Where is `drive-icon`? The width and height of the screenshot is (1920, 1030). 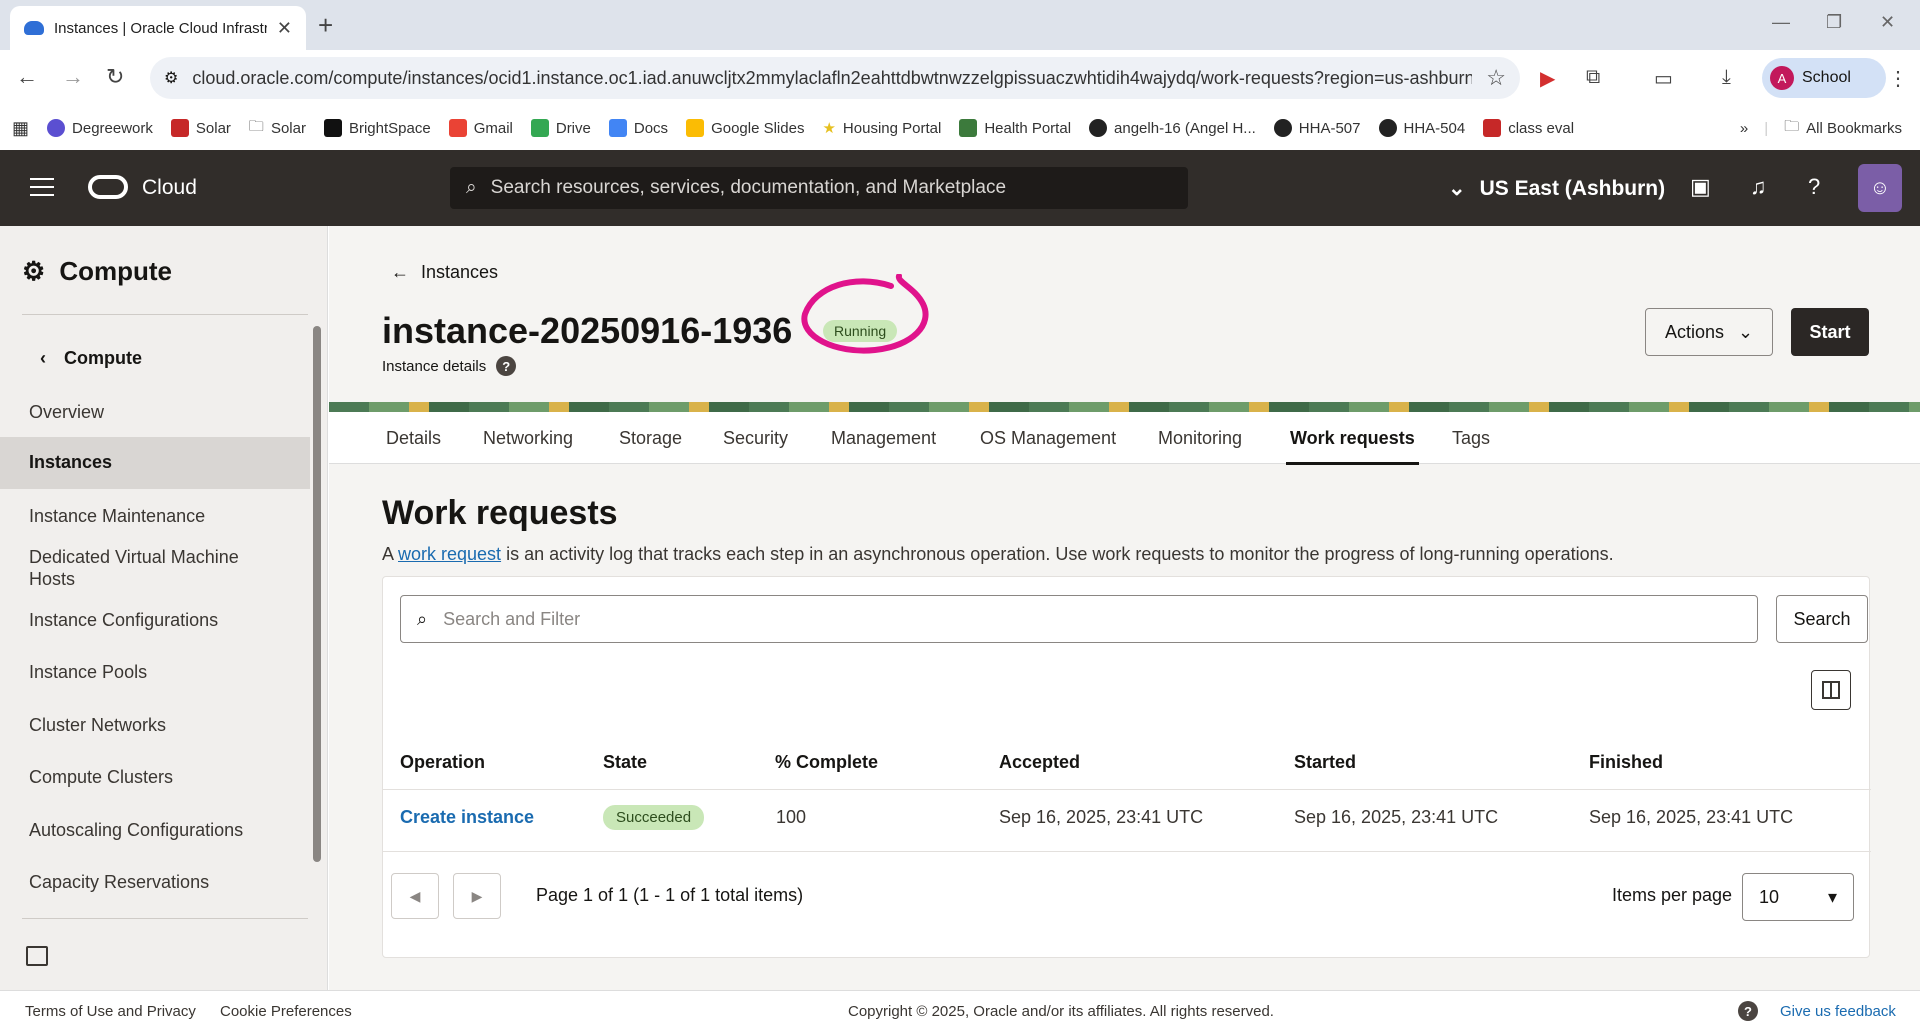
drive-icon is located at coordinates (539, 128).